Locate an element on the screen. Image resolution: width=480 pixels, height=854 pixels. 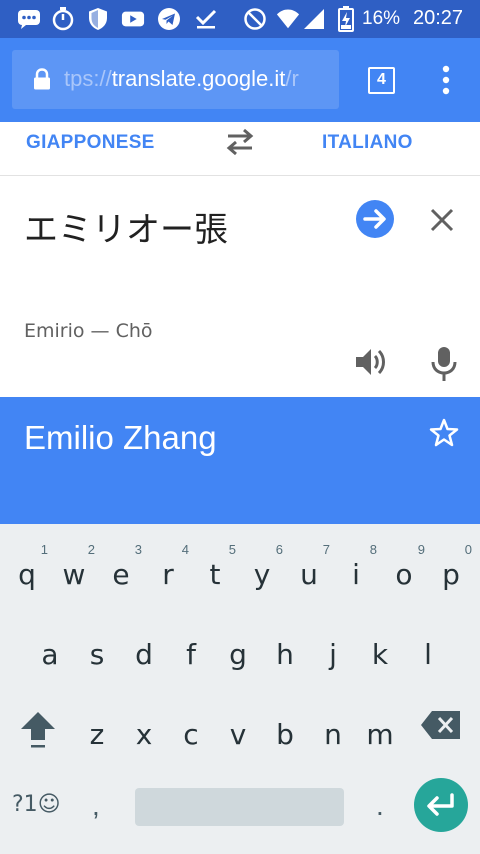
key-q: q1 is located at coordinates (27, 564).